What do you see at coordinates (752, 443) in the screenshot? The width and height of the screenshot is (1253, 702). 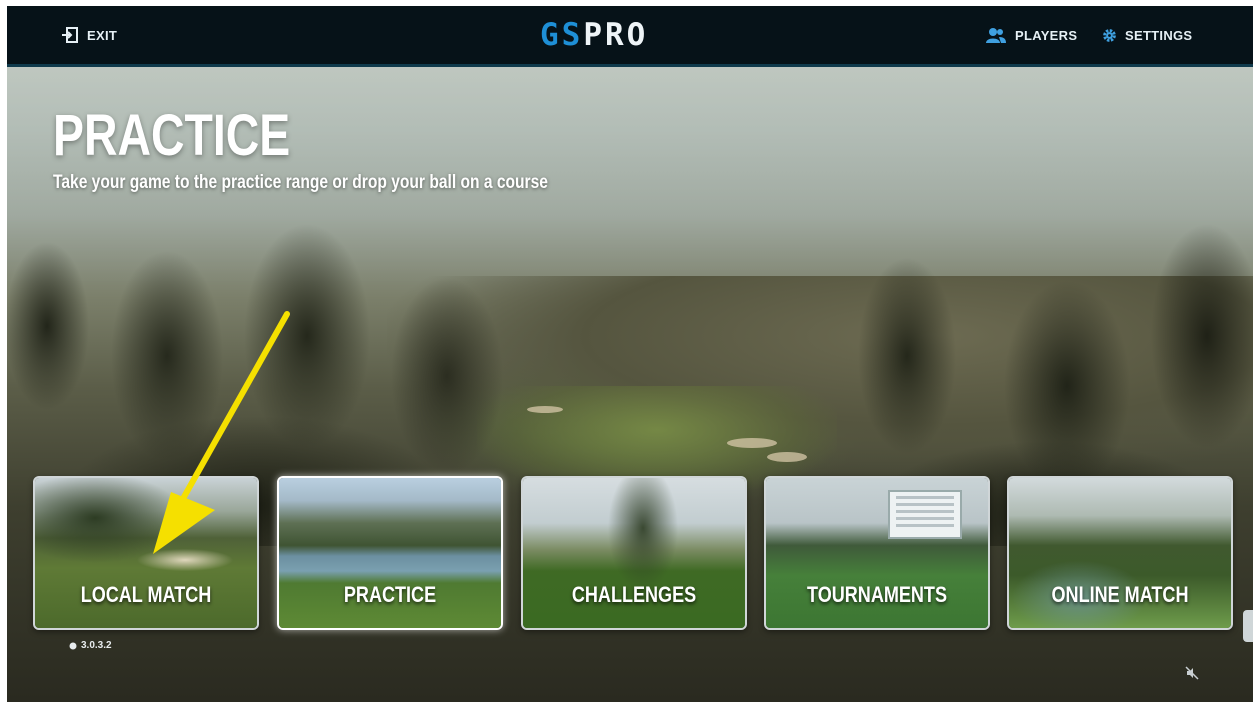 I see `background-bunker` at bounding box center [752, 443].